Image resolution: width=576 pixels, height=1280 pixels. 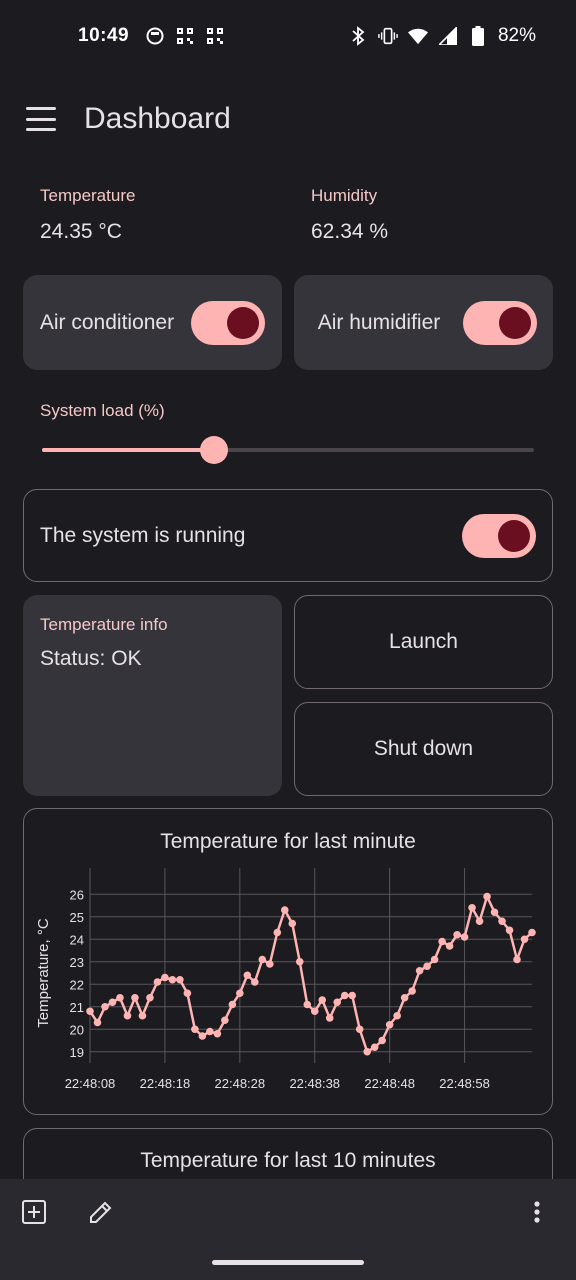 I want to click on air-conditioner-switch, so click(x=228, y=322).